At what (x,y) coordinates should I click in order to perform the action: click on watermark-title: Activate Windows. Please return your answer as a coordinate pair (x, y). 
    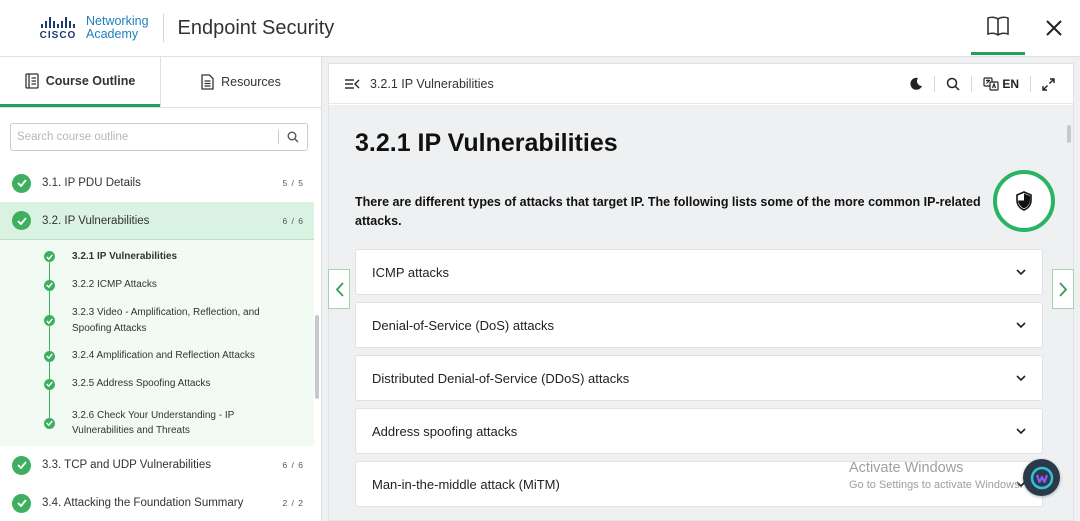
    Looking at the image, I should click on (906, 468).